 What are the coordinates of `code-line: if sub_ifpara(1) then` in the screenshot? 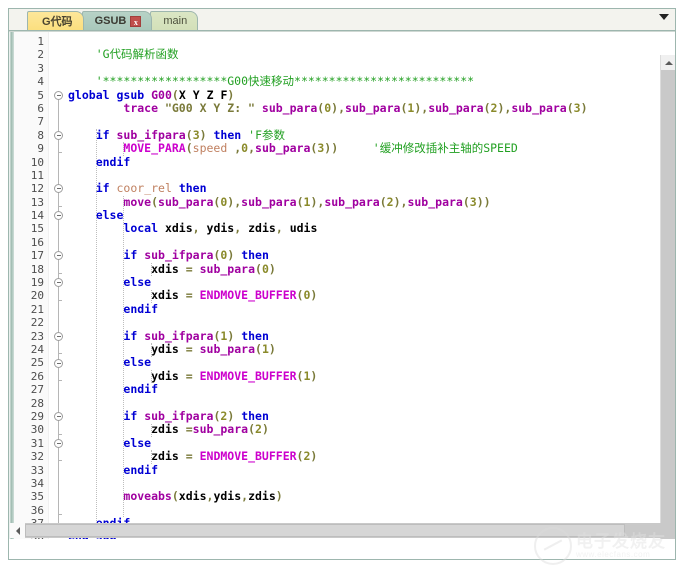 It's located at (196, 335).